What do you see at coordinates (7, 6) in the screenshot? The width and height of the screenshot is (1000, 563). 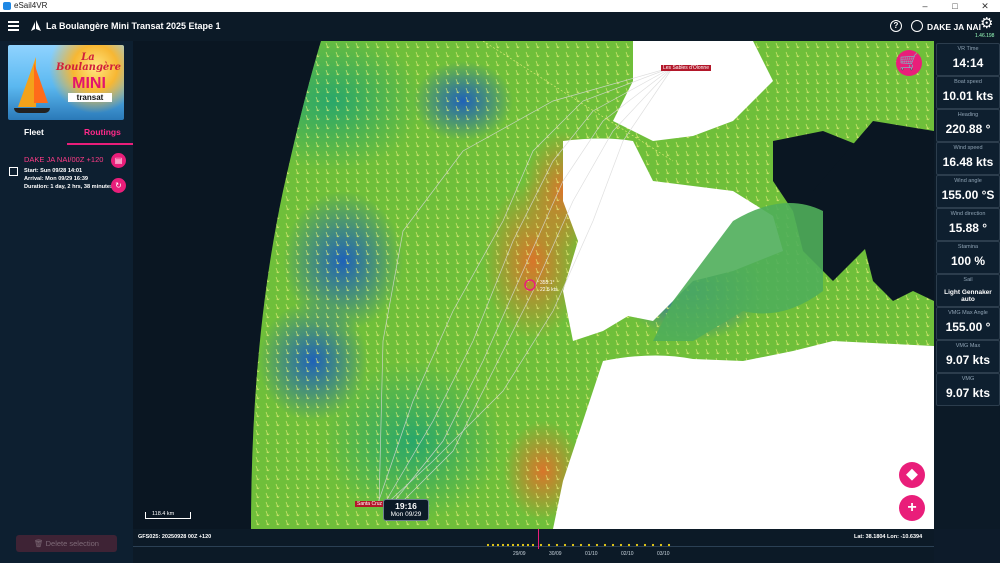 I see `app-icon` at bounding box center [7, 6].